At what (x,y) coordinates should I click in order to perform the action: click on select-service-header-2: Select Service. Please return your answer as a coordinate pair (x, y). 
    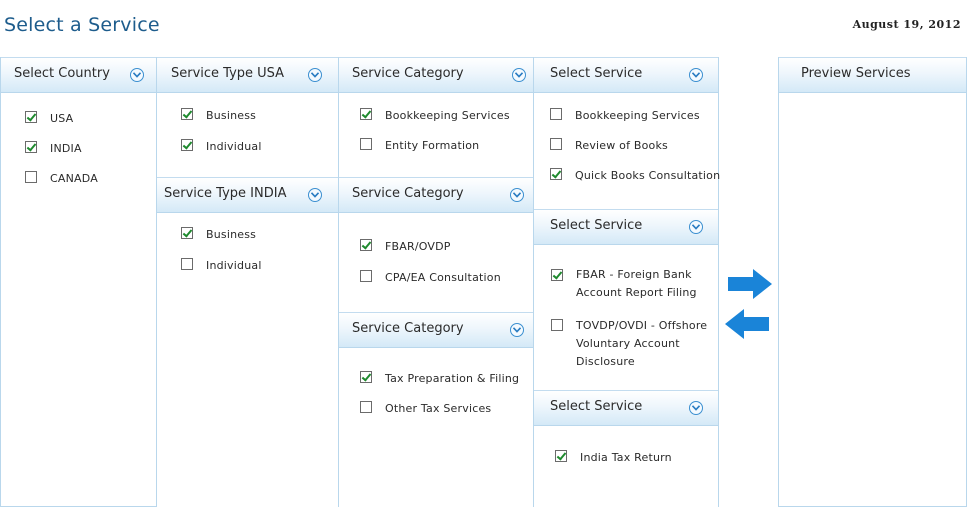
    Looking at the image, I should click on (626, 227).